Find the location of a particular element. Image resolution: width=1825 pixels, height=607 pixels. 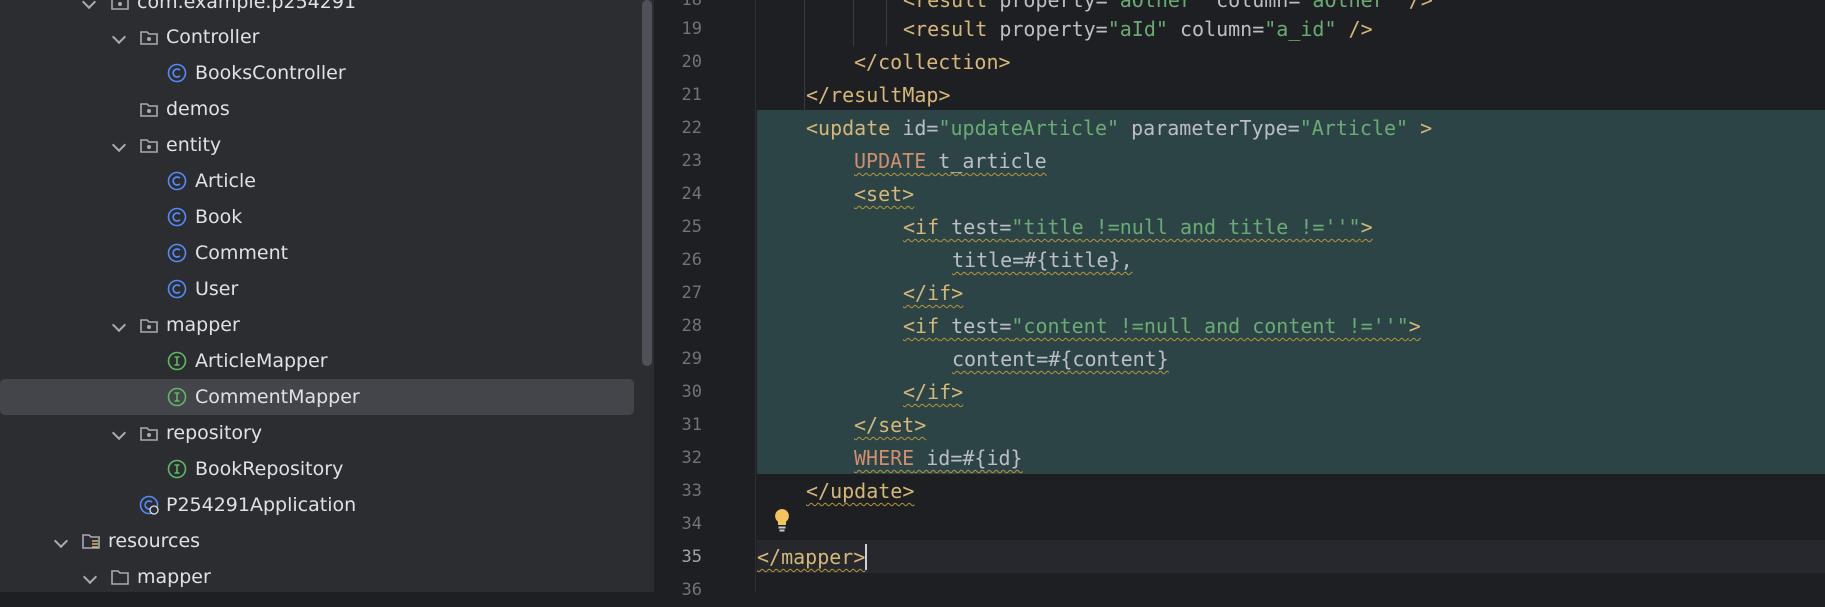

tag-name: </mapper> is located at coordinates (811, 557).